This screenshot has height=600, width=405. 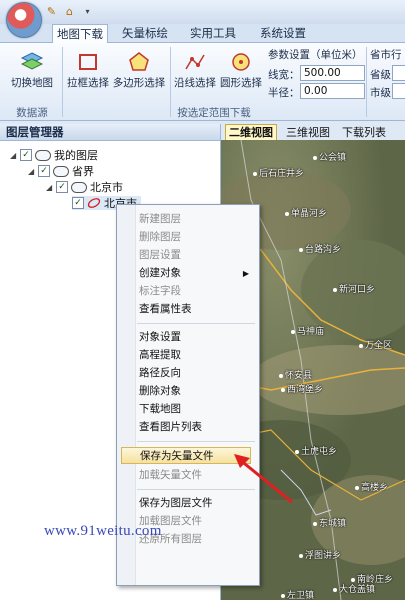 I want to click on menu-item-view-attribute-table: 查看属性表, so click(x=197, y=309).